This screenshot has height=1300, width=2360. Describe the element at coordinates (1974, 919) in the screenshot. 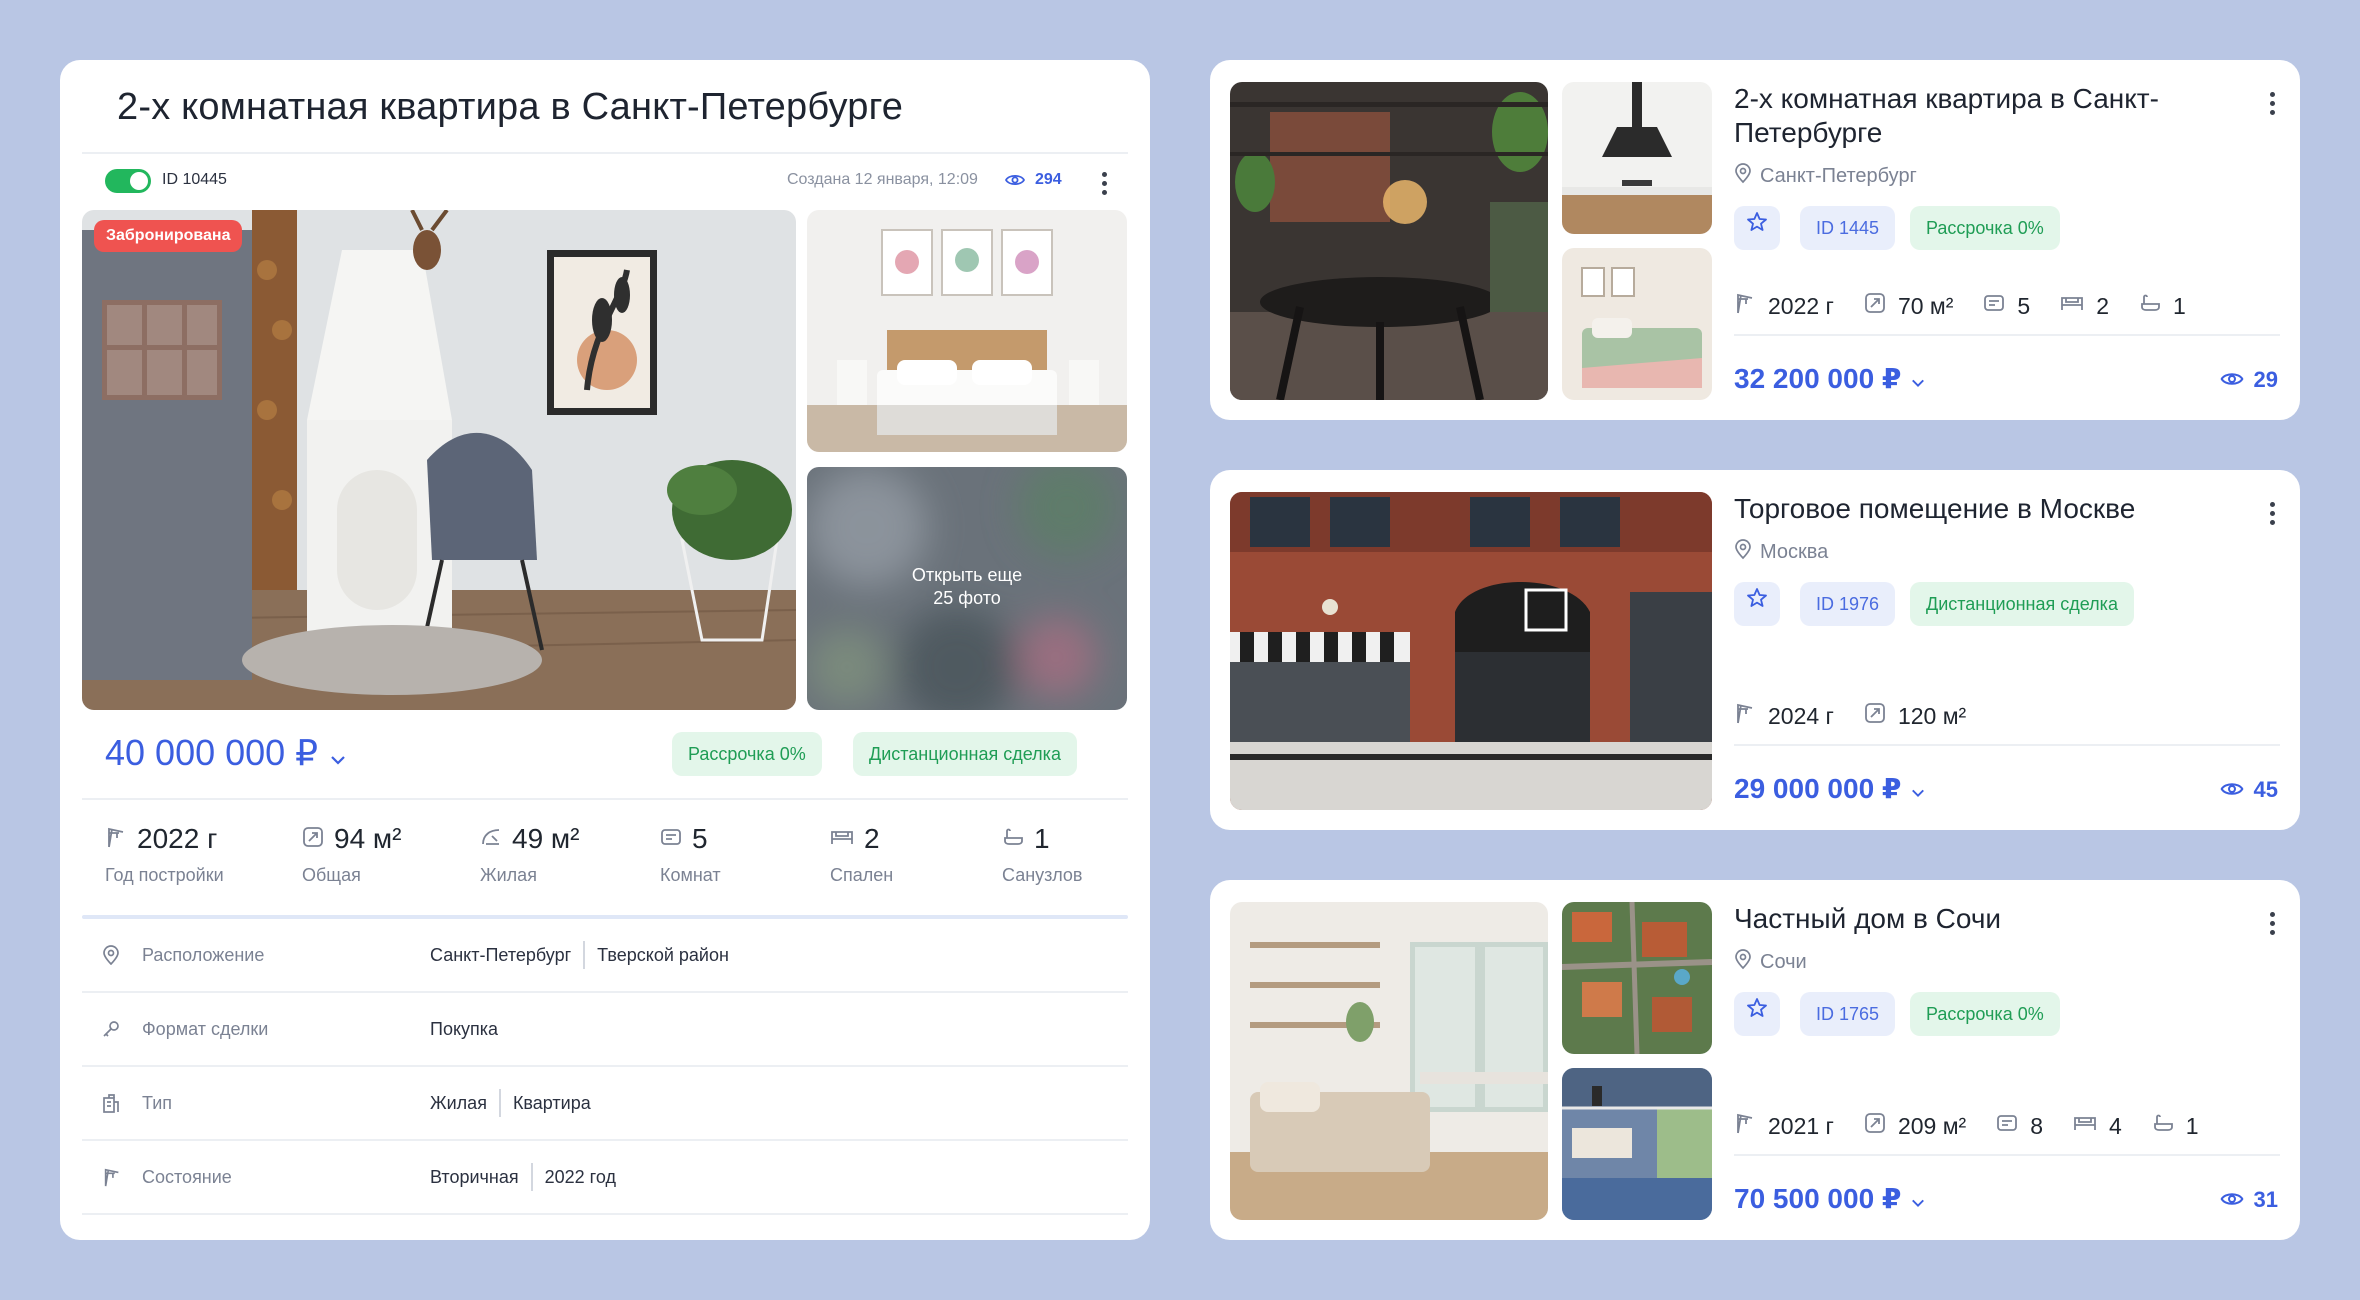

I see `listing-title: Частный дом в Сочи` at that location.